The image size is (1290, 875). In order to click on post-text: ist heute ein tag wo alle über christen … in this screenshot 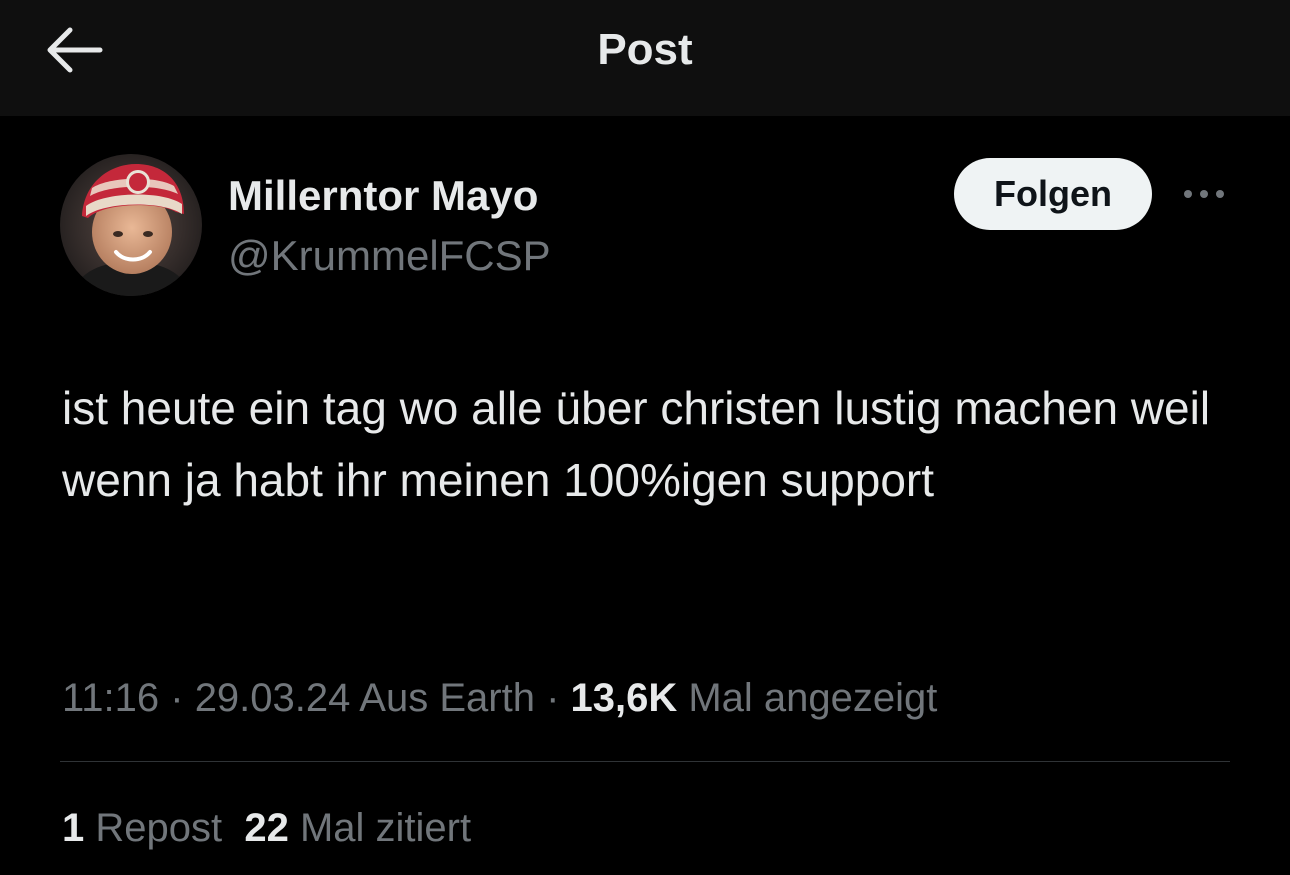, I will do `click(636, 444)`.